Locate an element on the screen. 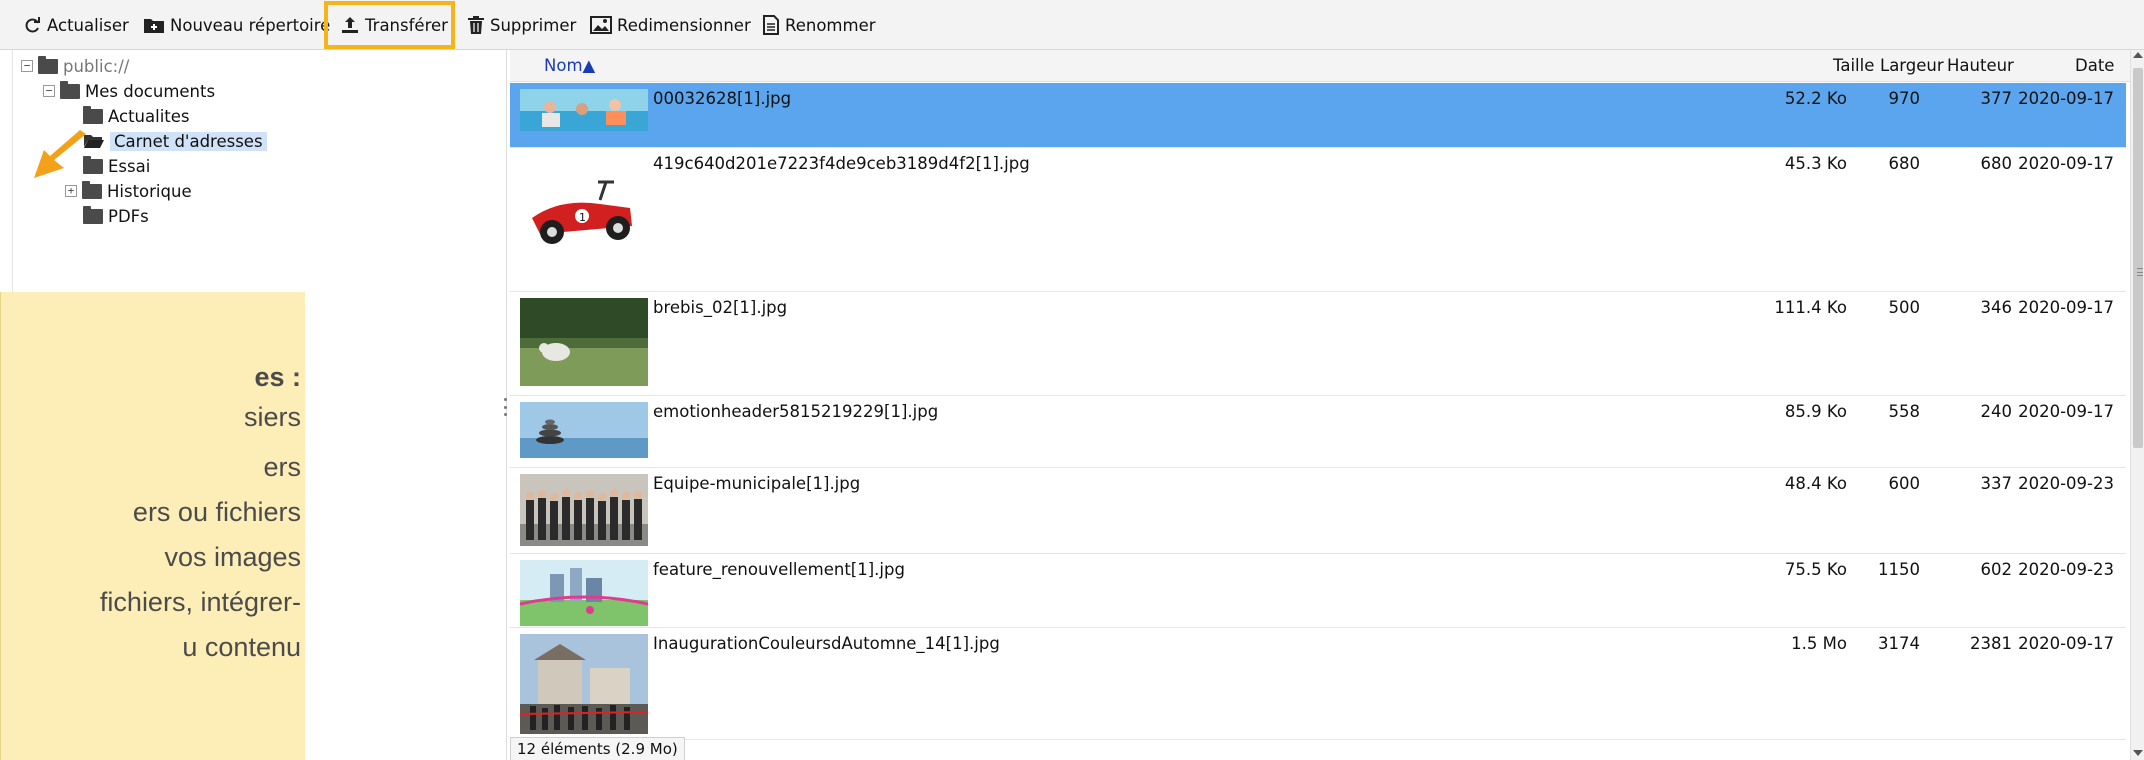  refresh-button: Actualiser is located at coordinates (75, 25).